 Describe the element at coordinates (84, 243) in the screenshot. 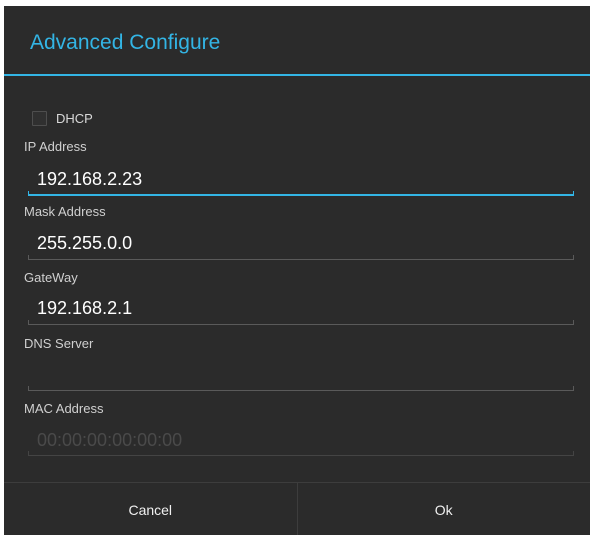

I see `mask-address-input: 255.255.0.0` at that location.